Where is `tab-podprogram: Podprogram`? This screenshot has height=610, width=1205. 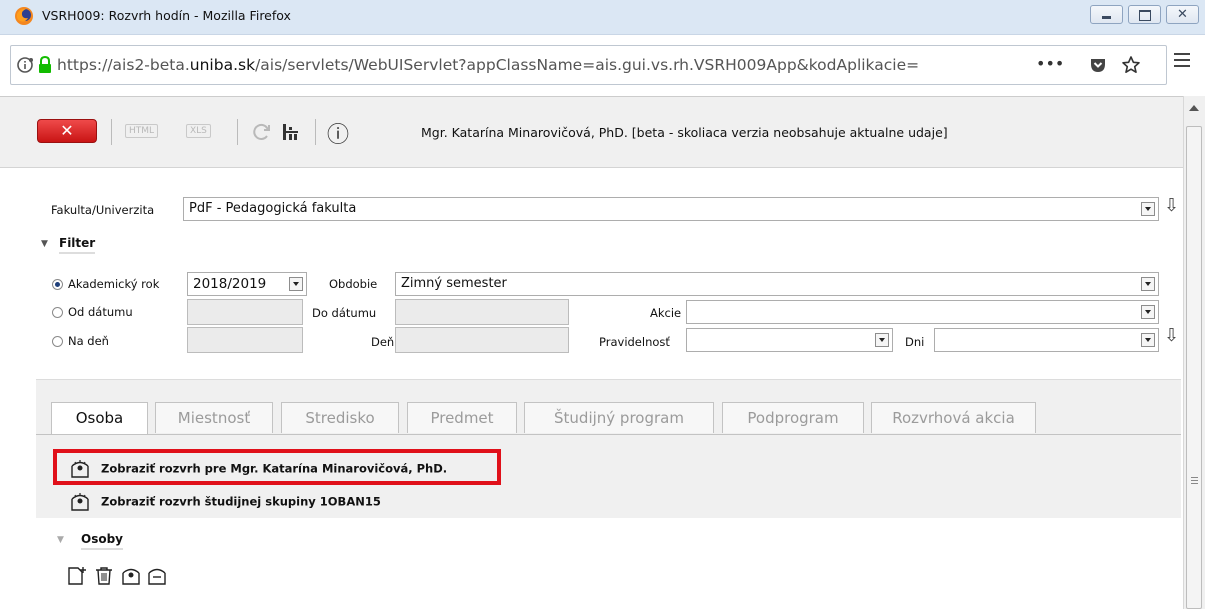 tab-podprogram: Podprogram is located at coordinates (793, 417).